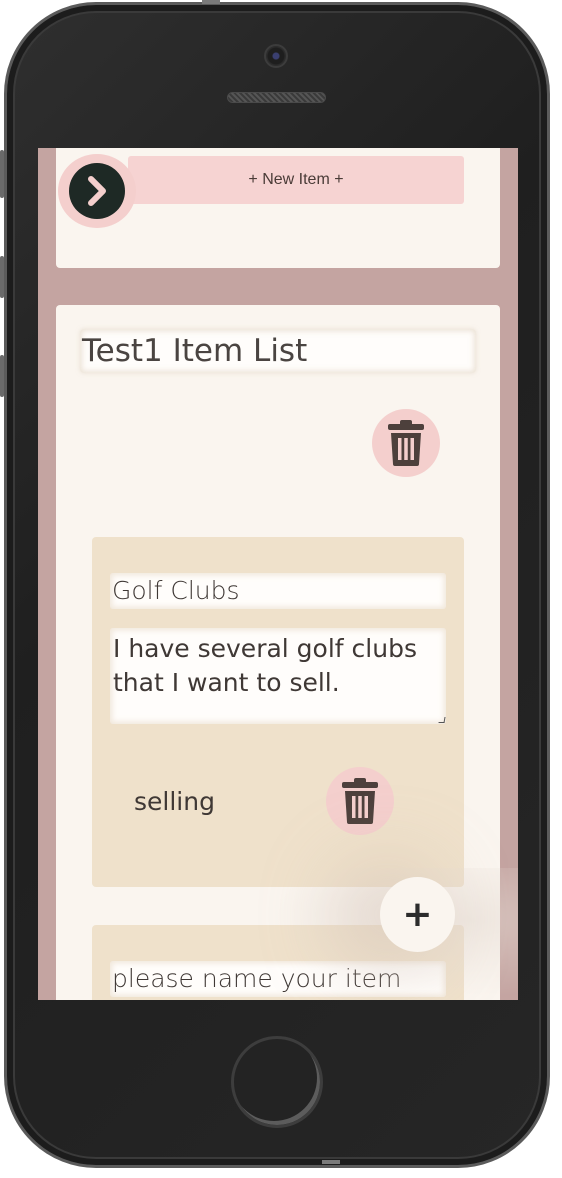  I want to click on item-status: selling, so click(174, 801).